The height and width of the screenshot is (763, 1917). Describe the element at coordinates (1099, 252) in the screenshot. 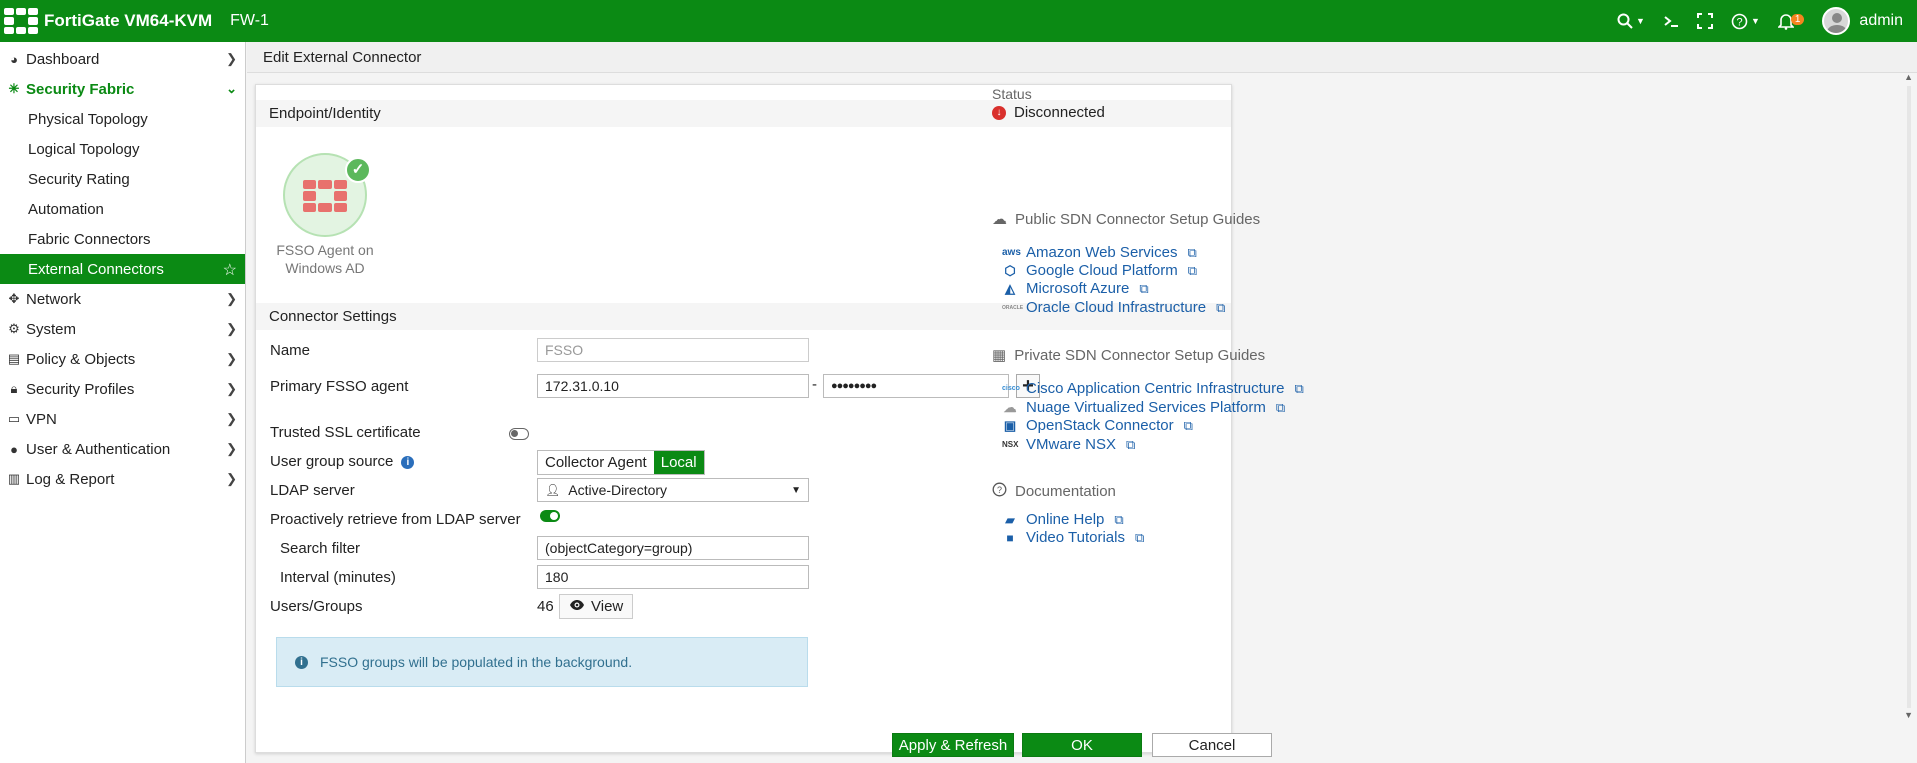

I see `link-aws: aws Amazon Web Services ⧉` at that location.